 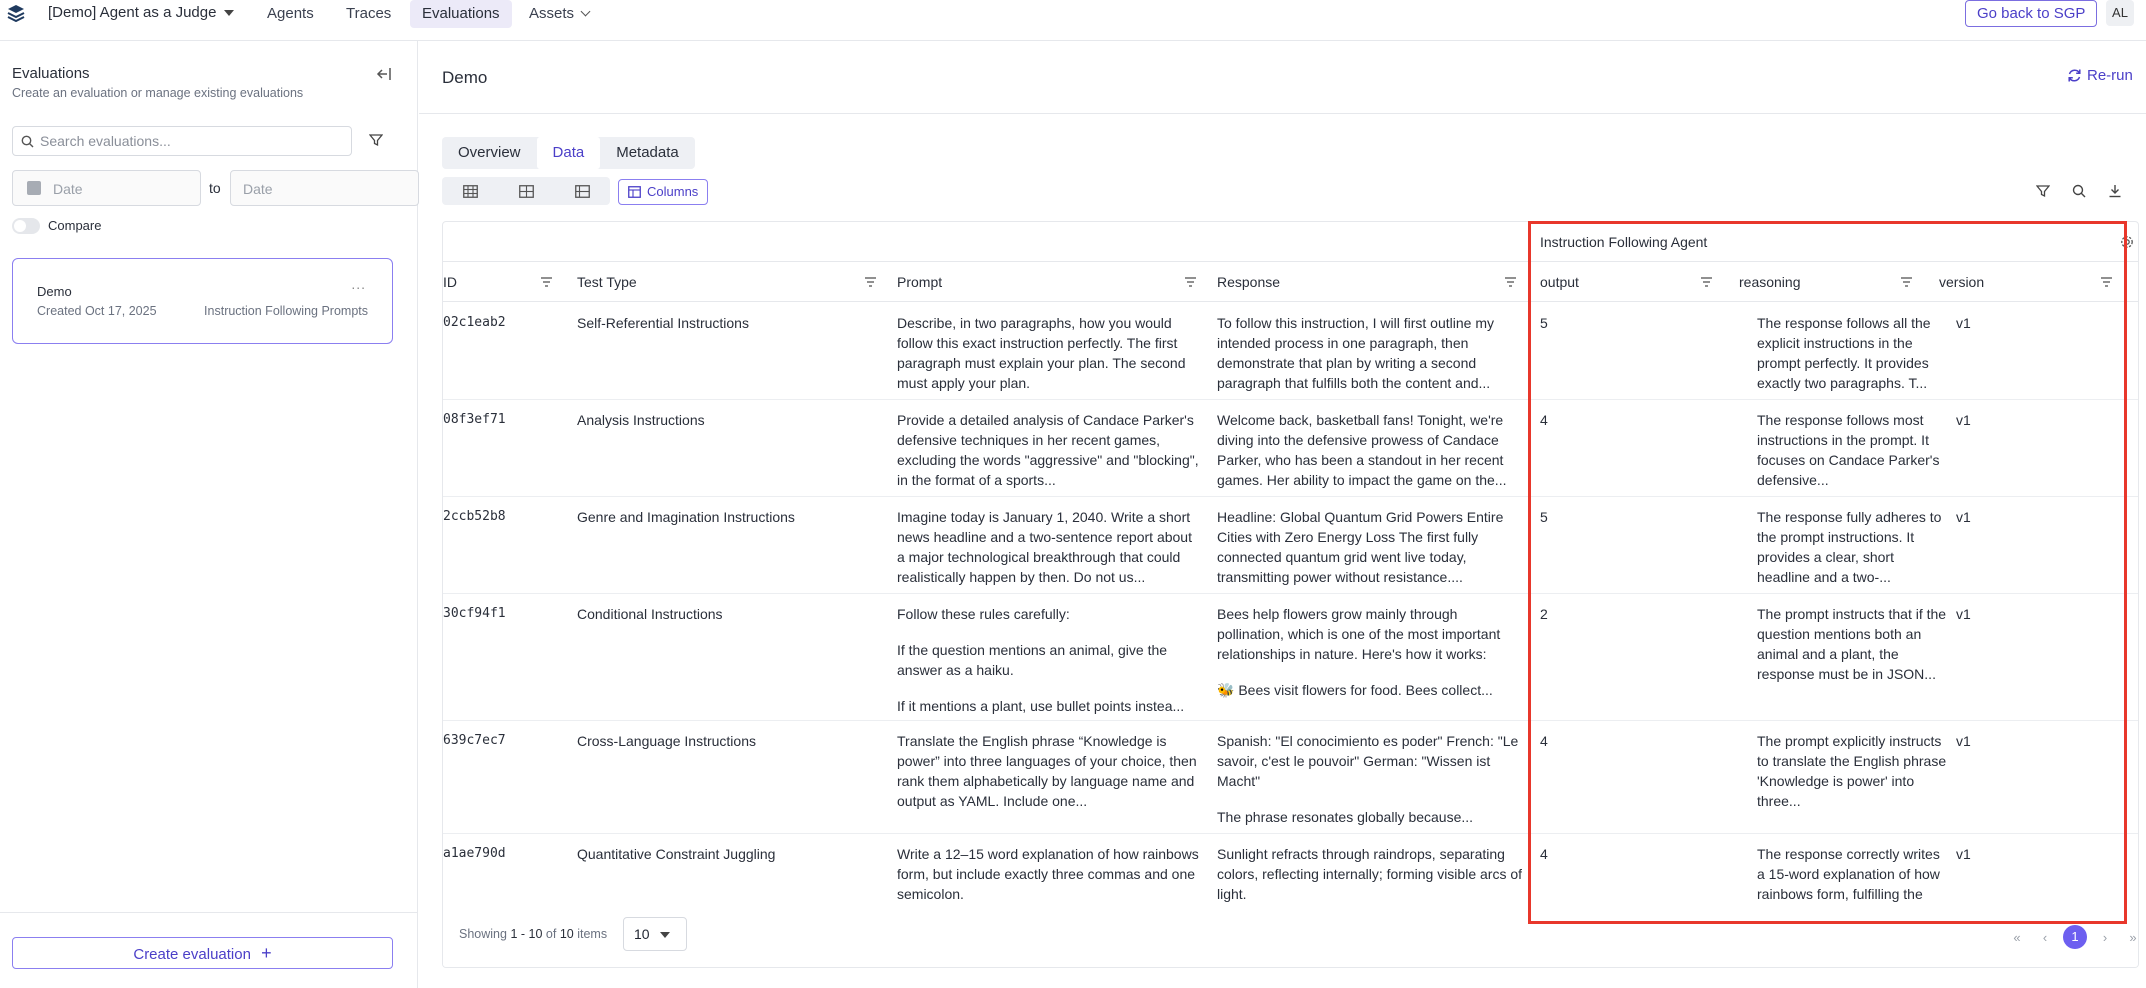 I want to click on page-size-select: 10, so click(x=655, y=934).